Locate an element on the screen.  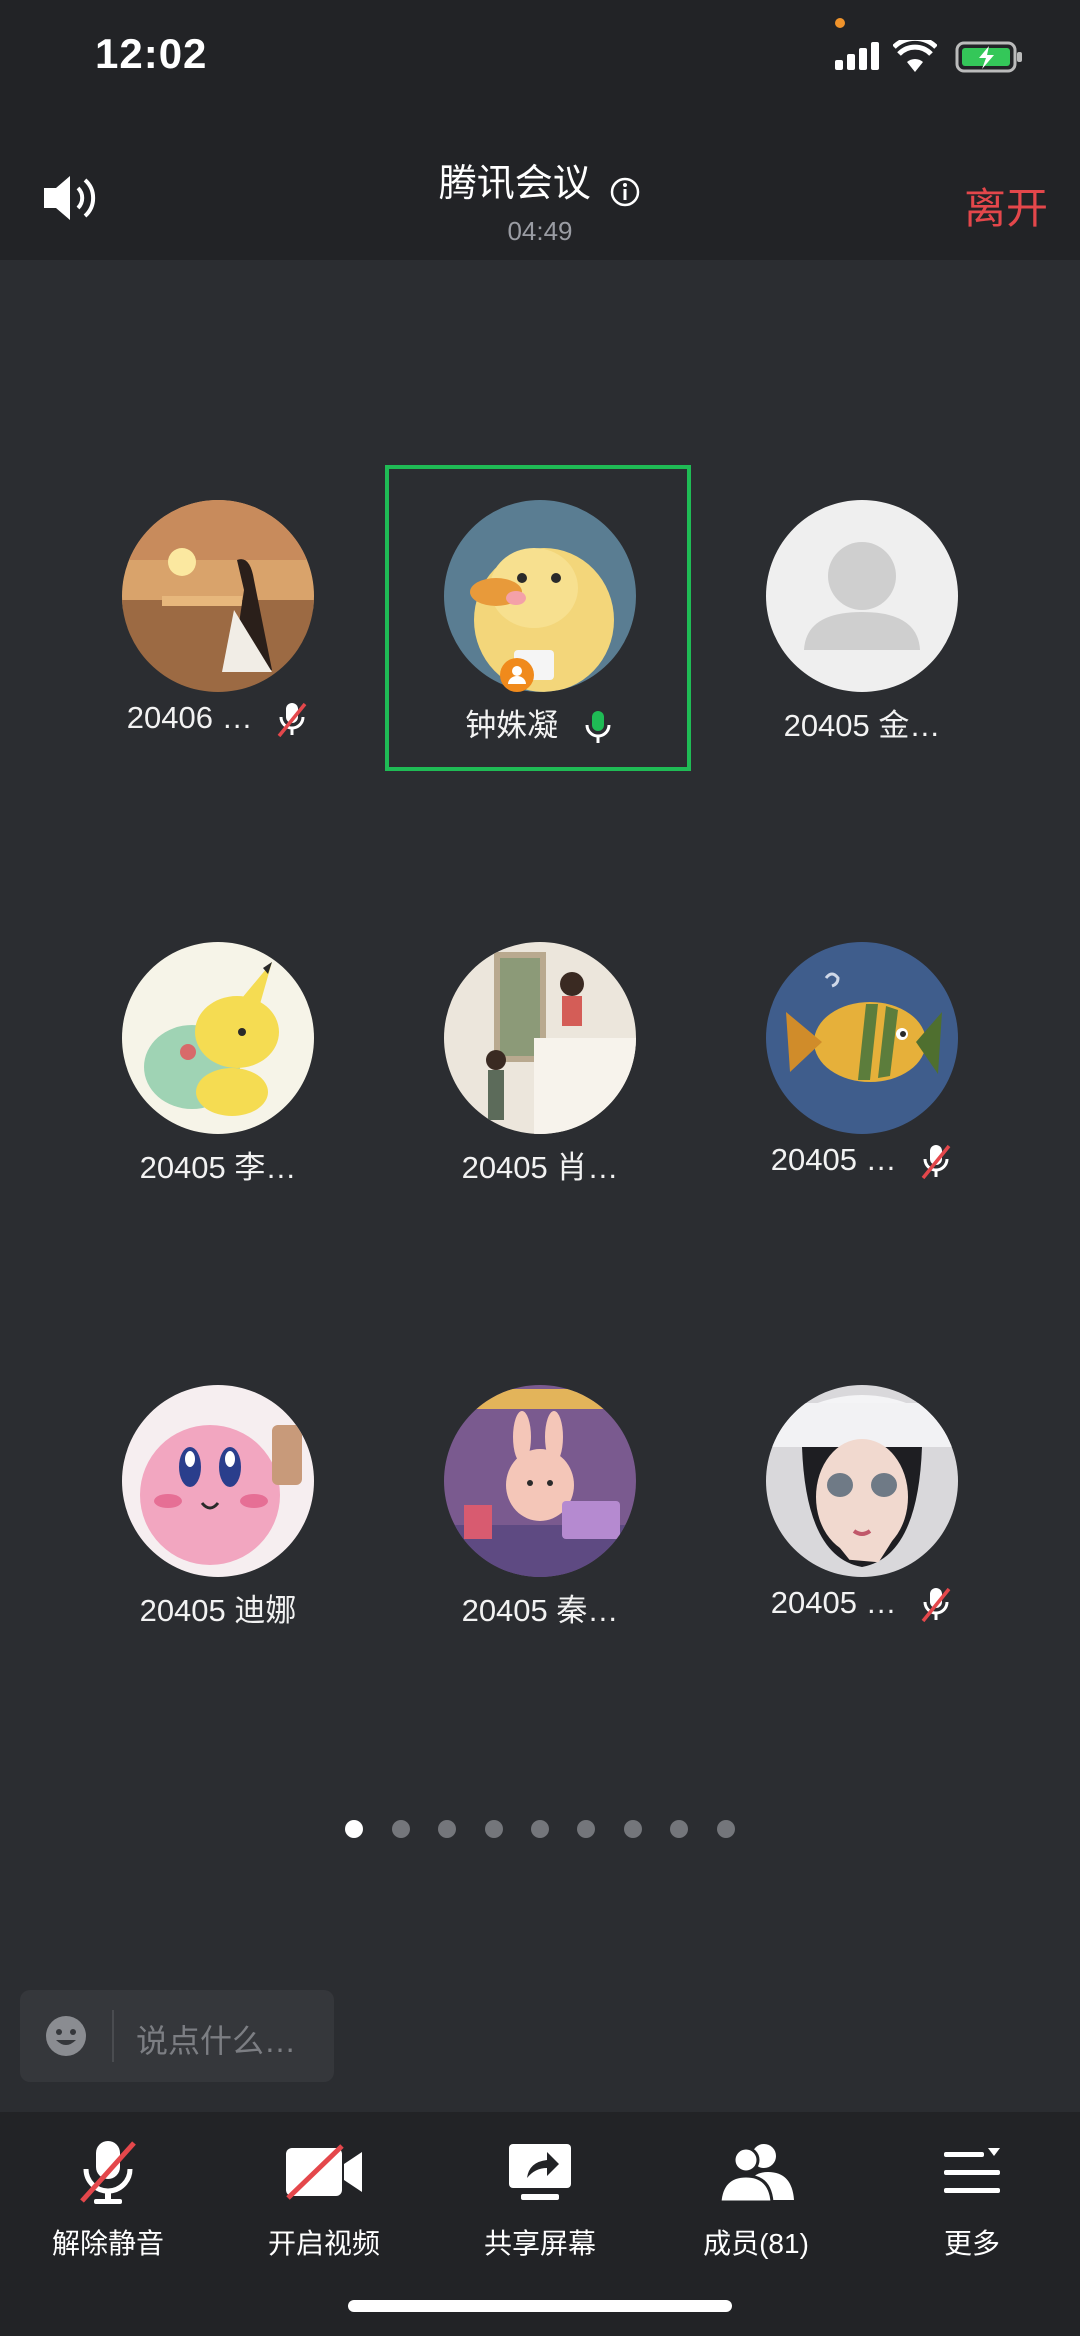
status-time: 12:02 is located at coordinates (151, 53).